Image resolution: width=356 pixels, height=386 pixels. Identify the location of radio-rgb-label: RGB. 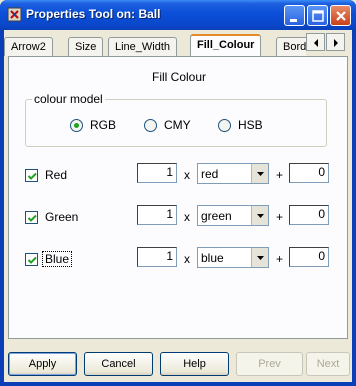
(103, 125).